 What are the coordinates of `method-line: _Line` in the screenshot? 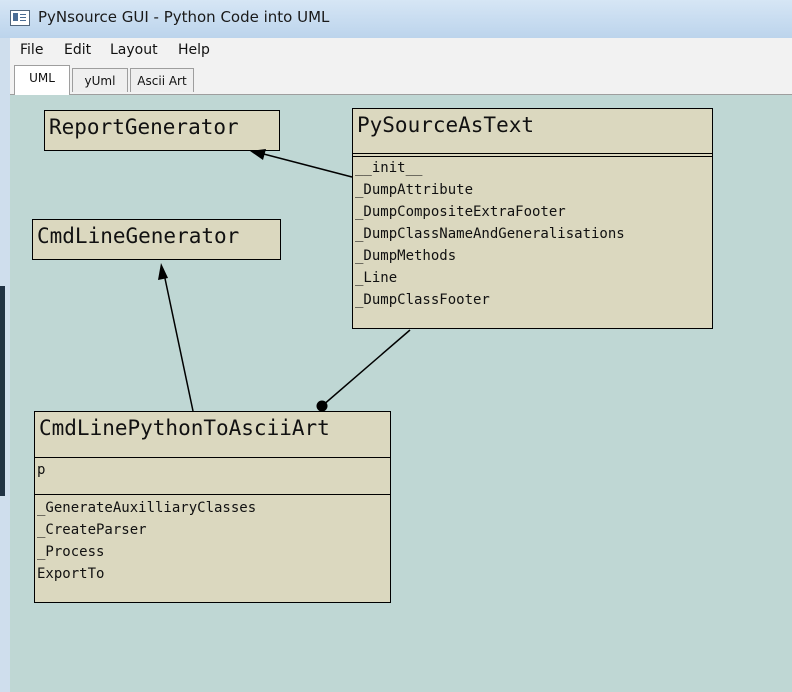 It's located at (376, 278).